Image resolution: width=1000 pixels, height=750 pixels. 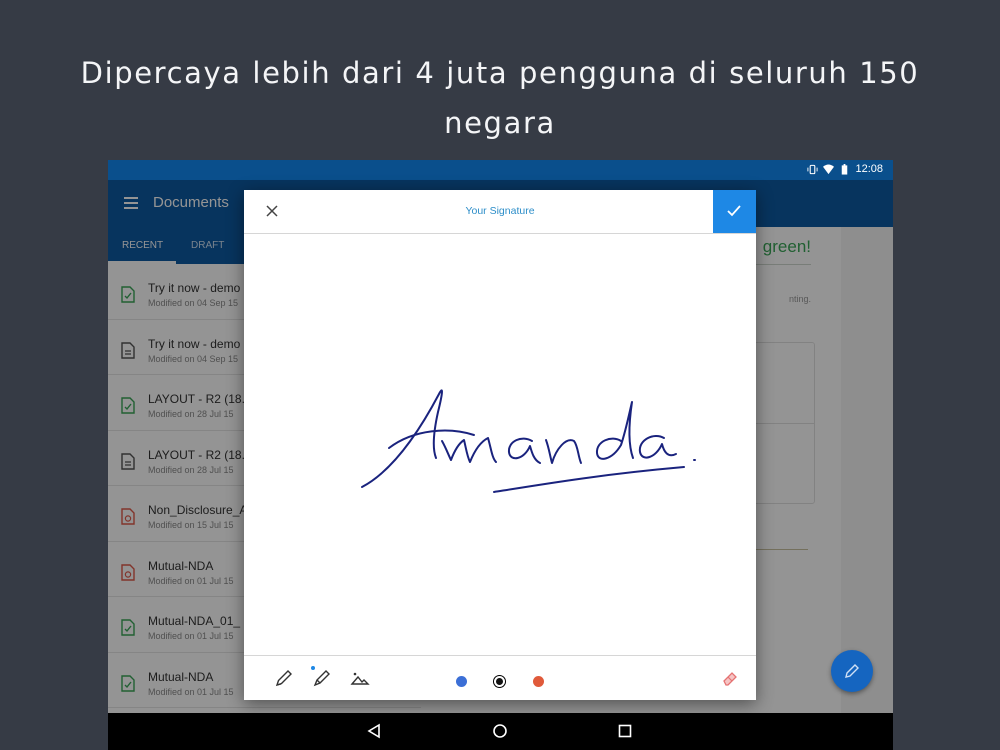 What do you see at coordinates (730, 678) in the screenshot?
I see `eraser-icon` at bounding box center [730, 678].